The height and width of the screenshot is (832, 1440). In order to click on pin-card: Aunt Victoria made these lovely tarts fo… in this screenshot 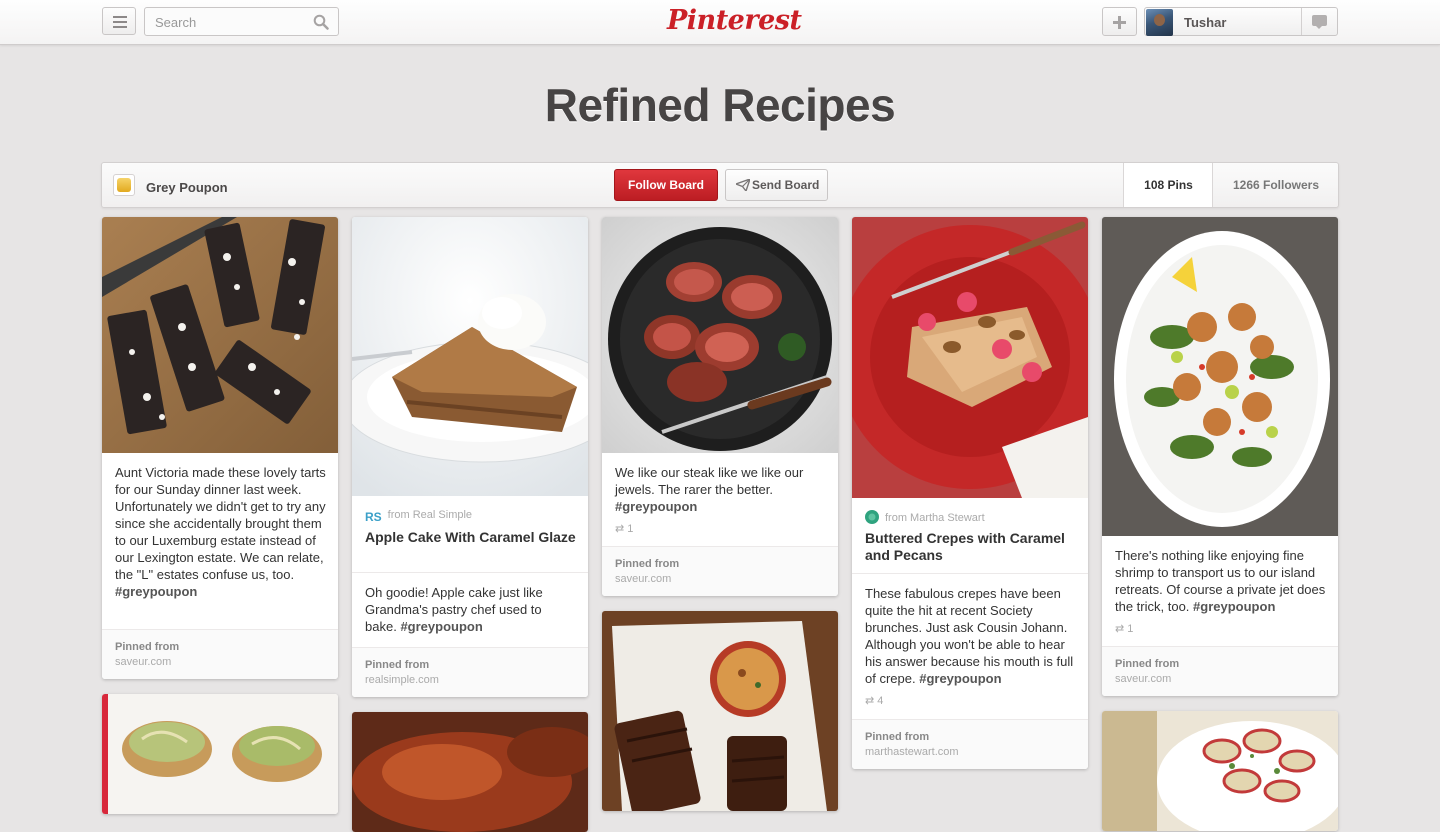, I will do `click(220, 448)`.